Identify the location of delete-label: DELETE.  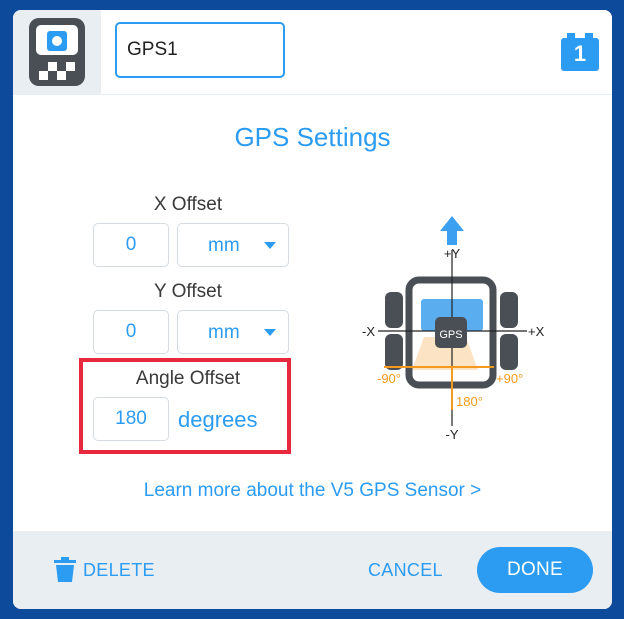
(119, 570).